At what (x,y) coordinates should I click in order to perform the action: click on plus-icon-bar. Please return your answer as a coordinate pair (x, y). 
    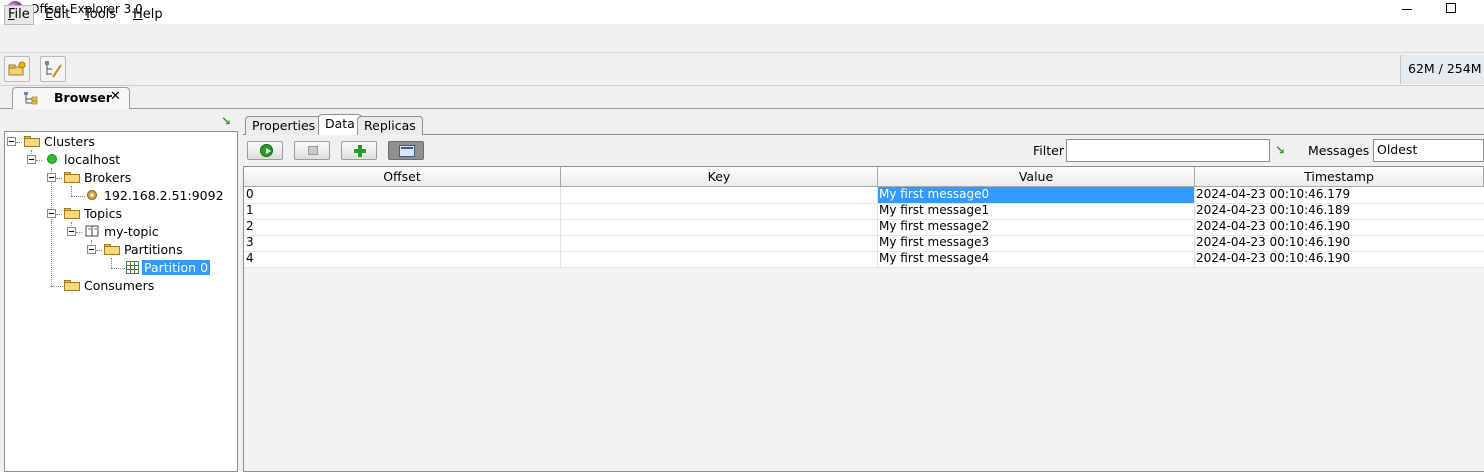
    Looking at the image, I should click on (360, 151).